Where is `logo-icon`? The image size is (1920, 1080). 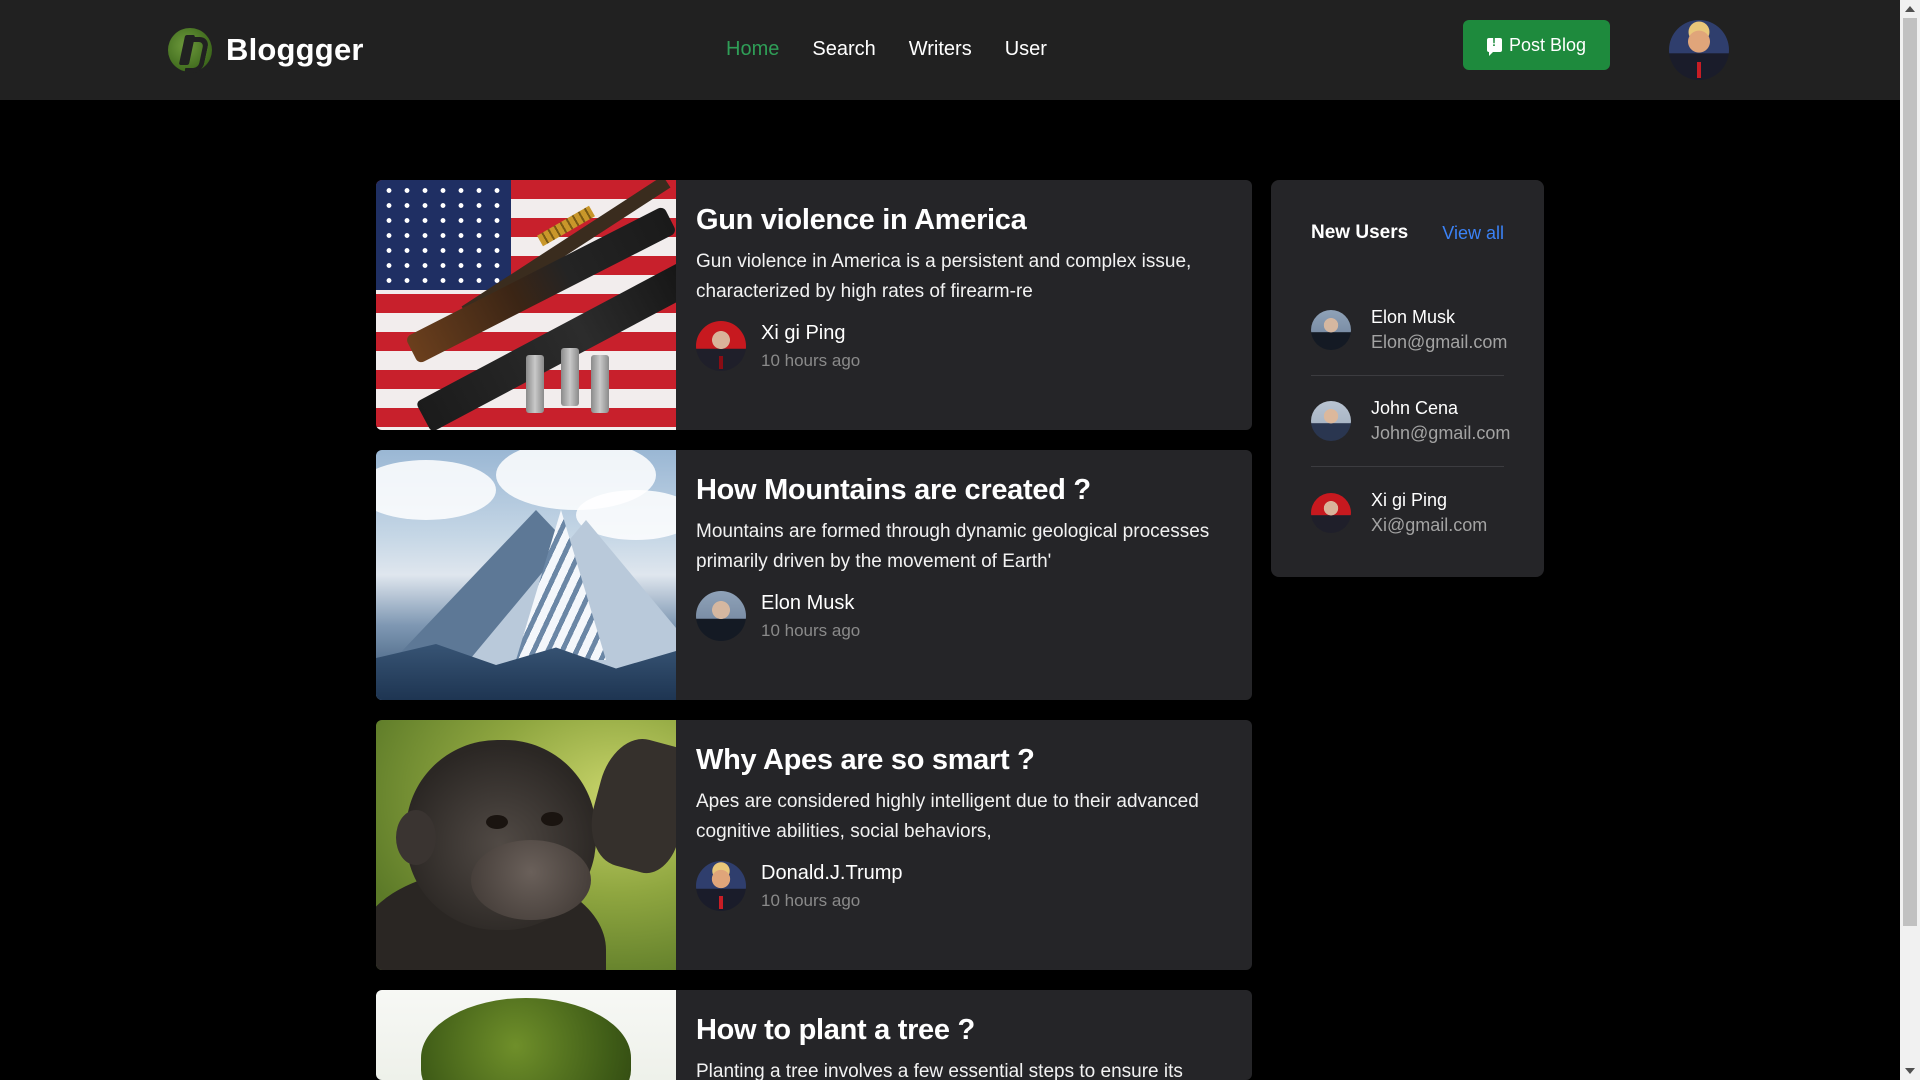
logo-icon is located at coordinates (190, 50).